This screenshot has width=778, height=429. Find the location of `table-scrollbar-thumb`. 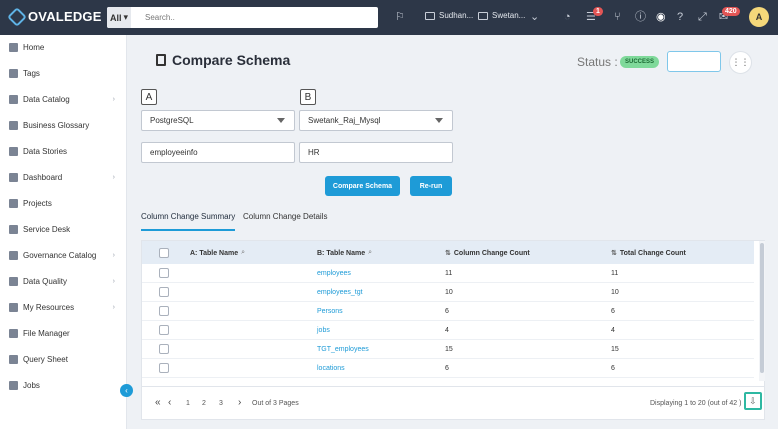

table-scrollbar-thumb is located at coordinates (762, 308).